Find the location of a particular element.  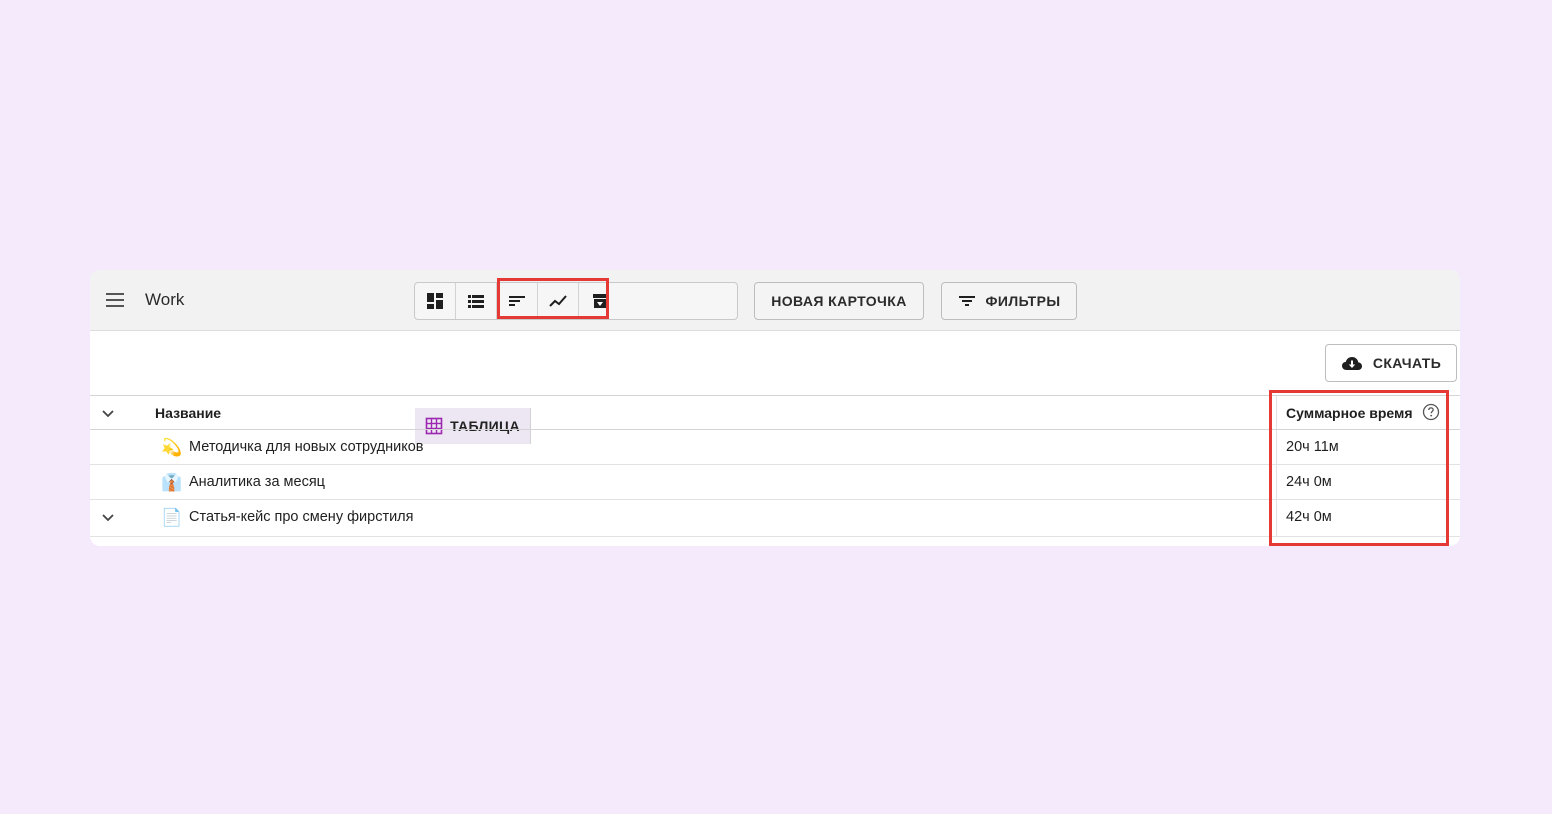

table-header-row: Название Суммарное время is located at coordinates (775, 412).